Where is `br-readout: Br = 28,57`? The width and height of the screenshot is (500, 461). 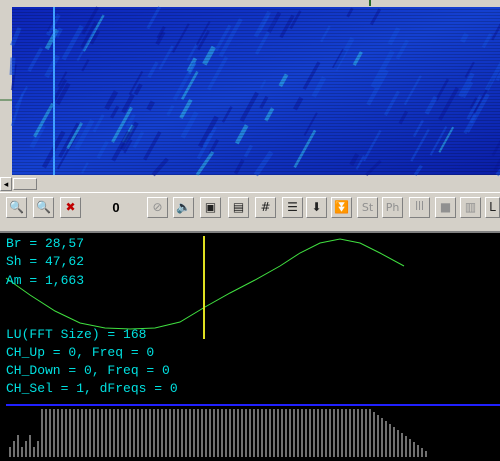
br-readout: Br = 28,57 is located at coordinates (45, 243).